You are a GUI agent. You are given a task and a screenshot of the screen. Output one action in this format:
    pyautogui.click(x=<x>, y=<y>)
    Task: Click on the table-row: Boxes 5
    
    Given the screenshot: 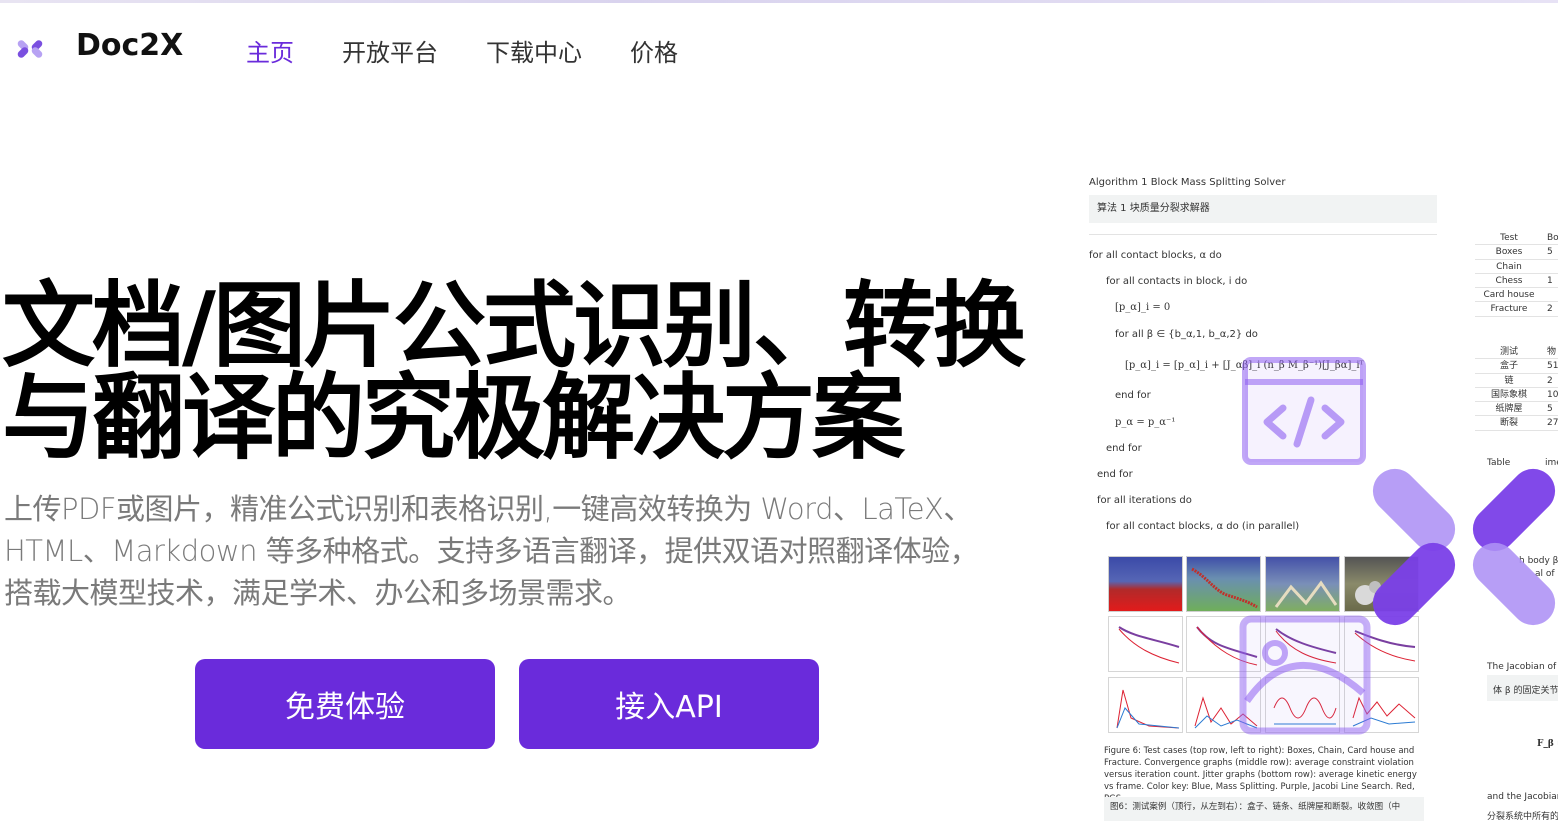 What is the action you would take?
    pyautogui.click(x=1516, y=252)
    